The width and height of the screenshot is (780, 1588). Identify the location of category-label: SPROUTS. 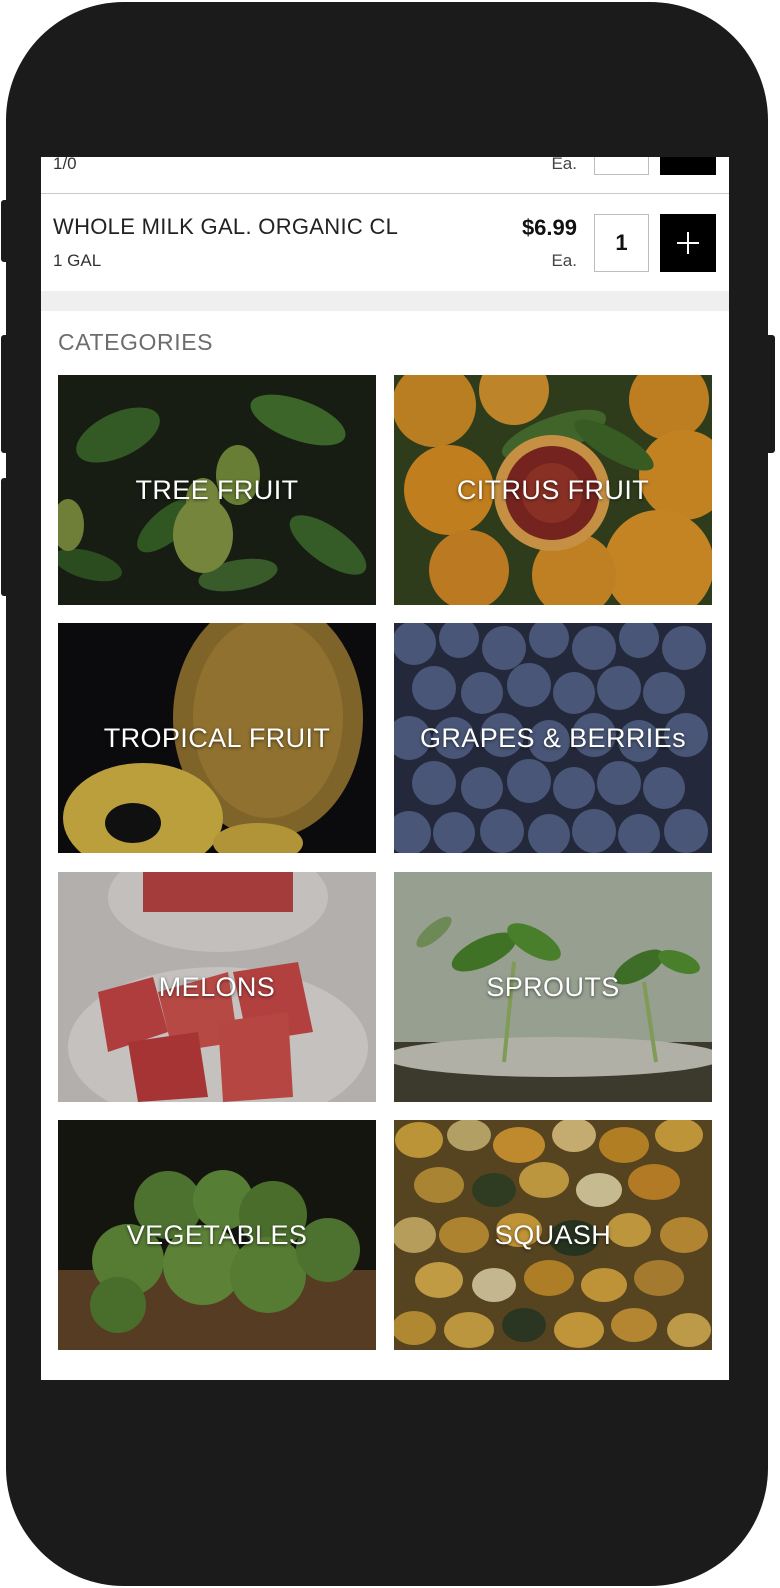
(553, 986).